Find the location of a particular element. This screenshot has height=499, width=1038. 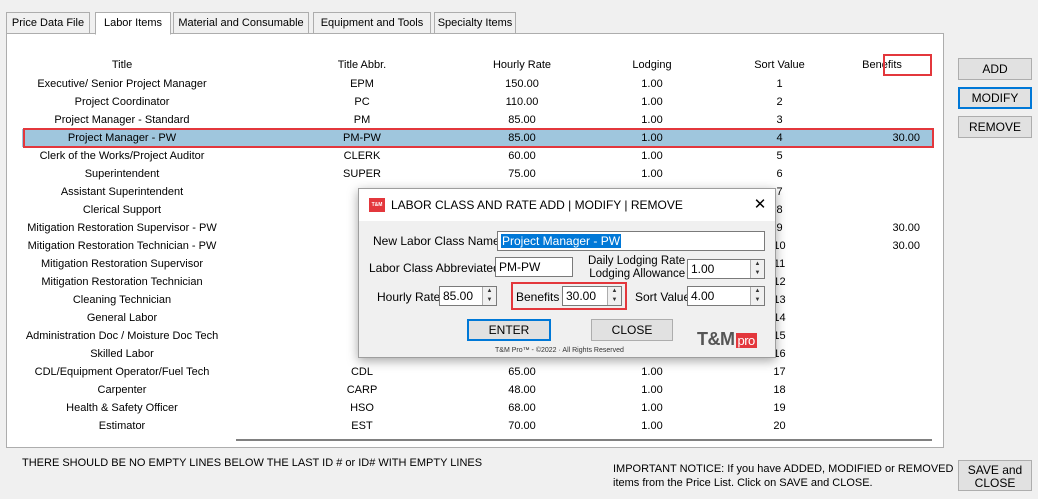

hourly-rate-input: 85.00 ▲ ▼ is located at coordinates (468, 296).